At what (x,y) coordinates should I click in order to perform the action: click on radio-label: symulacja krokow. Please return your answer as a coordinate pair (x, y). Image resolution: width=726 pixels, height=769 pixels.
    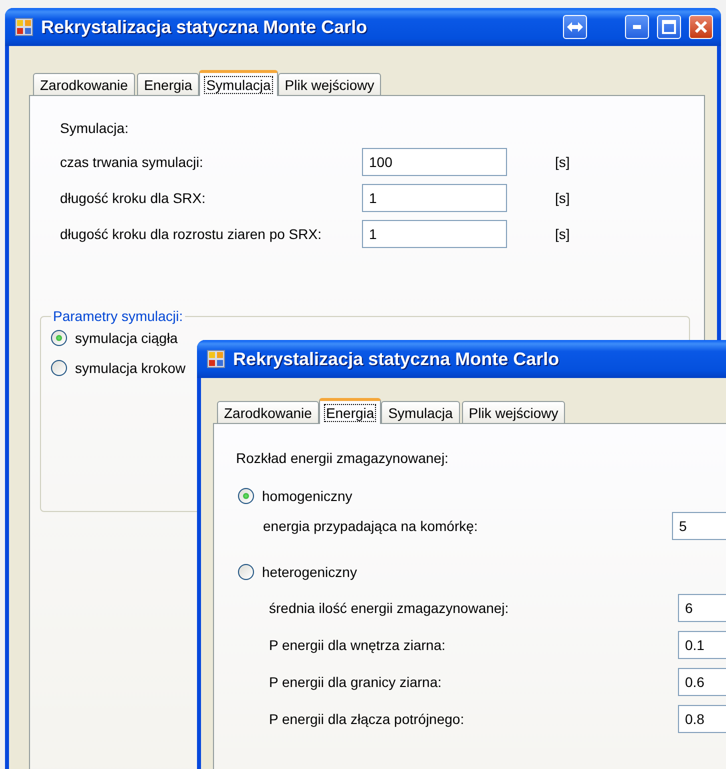
    Looking at the image, I should click on (130, 368).